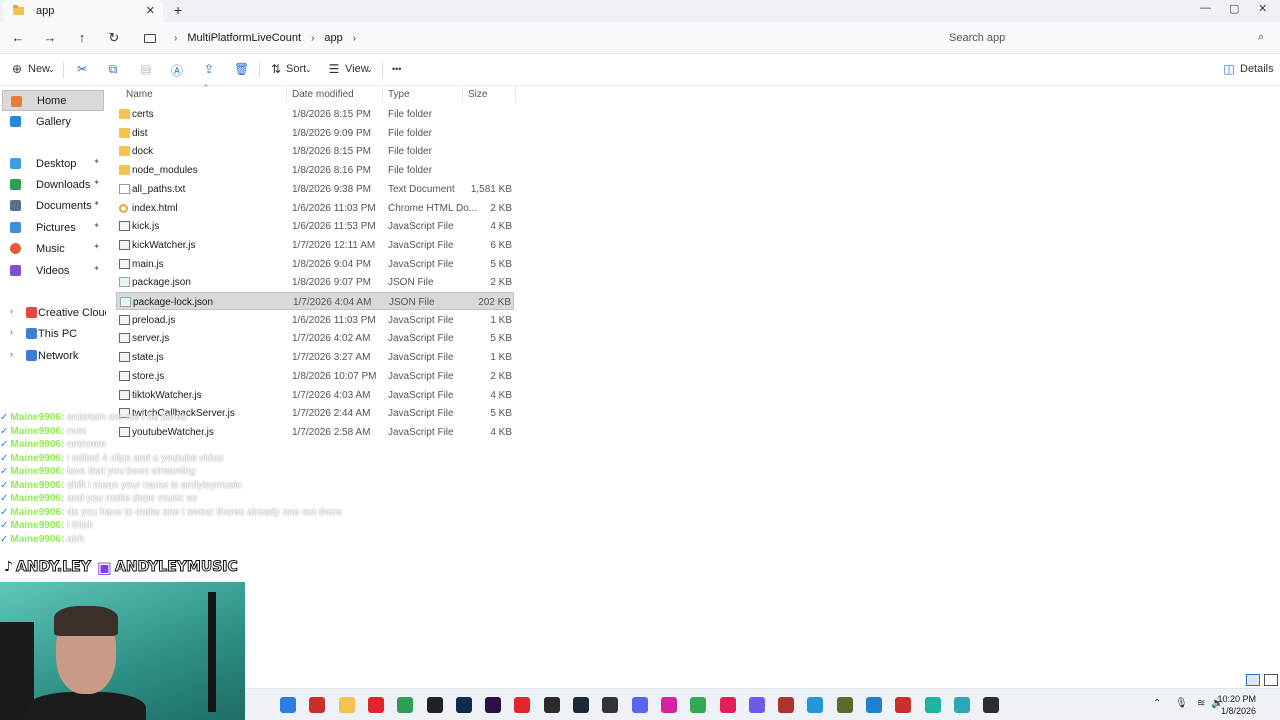 This screenshot has height=720, width=1280. What do you see at coordinates (1236, 705) in the screenshot?
I see `clock: 10:20 PM 1/8/2026` at bounding box center [1236, 705].